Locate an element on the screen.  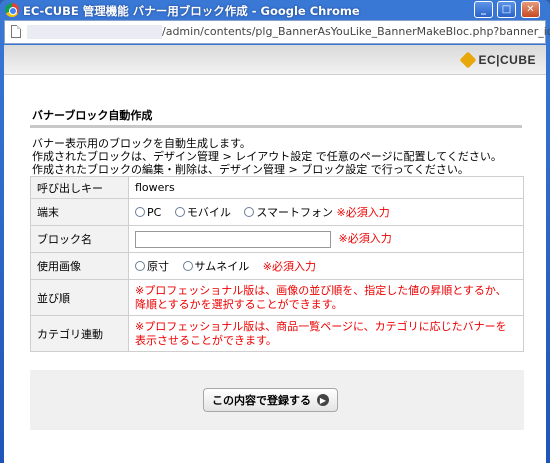
submit-button: この内容で登録する ▶ is located at coordinates (270, 400).